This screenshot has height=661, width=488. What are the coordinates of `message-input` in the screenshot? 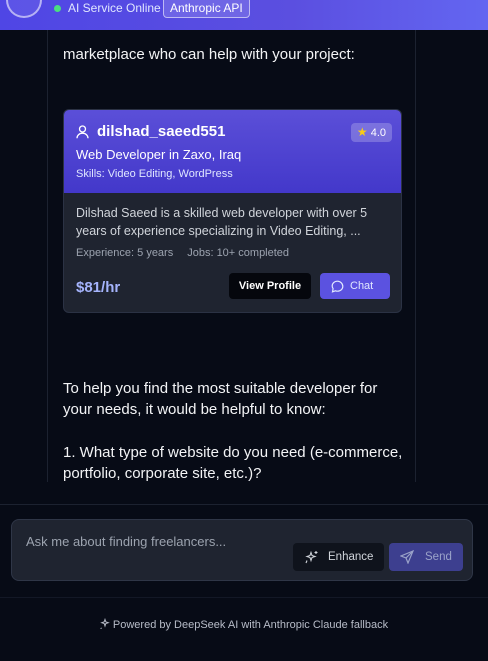 It's located at (156, 541).